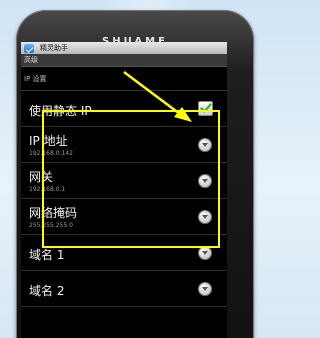 The image size is (320, 338). What do you see at coordinates (124, 109) in the screenshot?
I see `pref-static-ip: 使用静态 IP` at bounding box center [124, 109].